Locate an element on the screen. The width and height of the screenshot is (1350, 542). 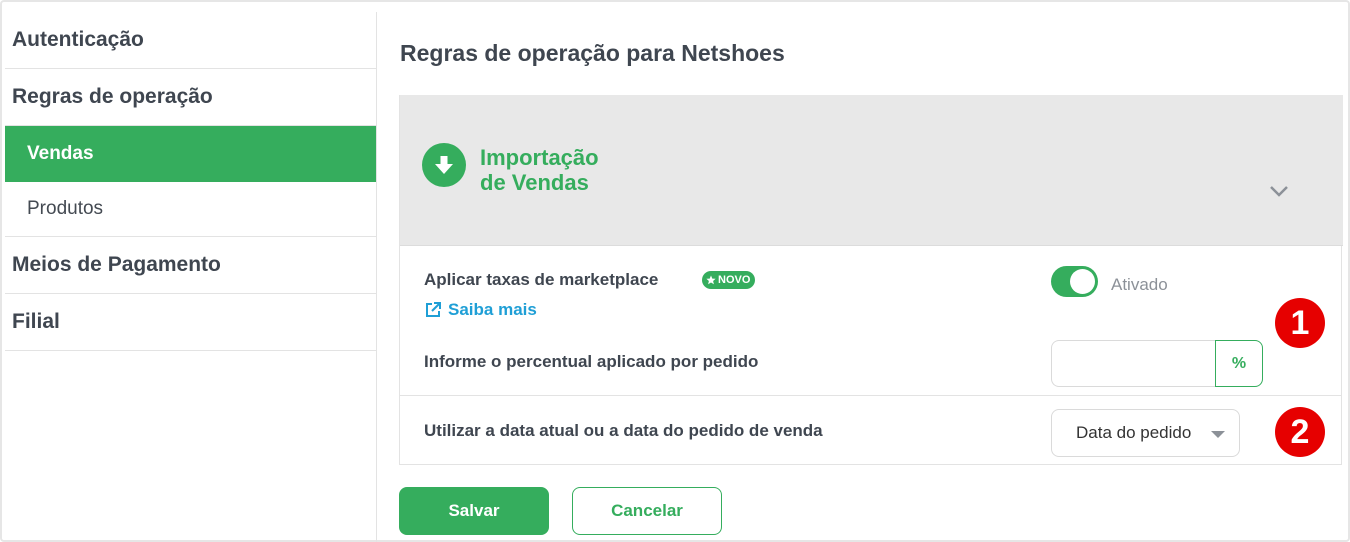
save-button: Salvar is located at coordinates (474, 511).